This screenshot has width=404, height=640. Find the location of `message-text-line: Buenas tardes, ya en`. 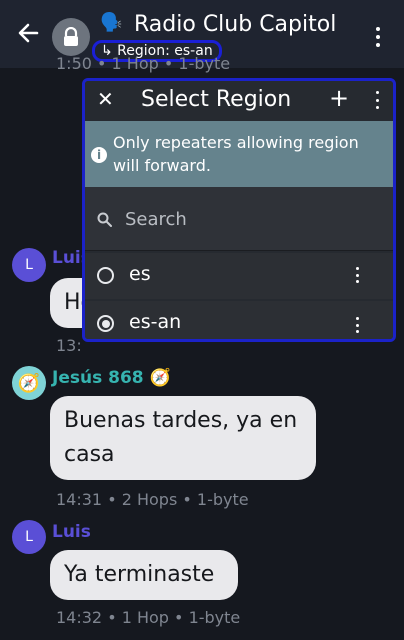

message-text-line: Buenas tardes, ya en is located at coordinates (181, 420).